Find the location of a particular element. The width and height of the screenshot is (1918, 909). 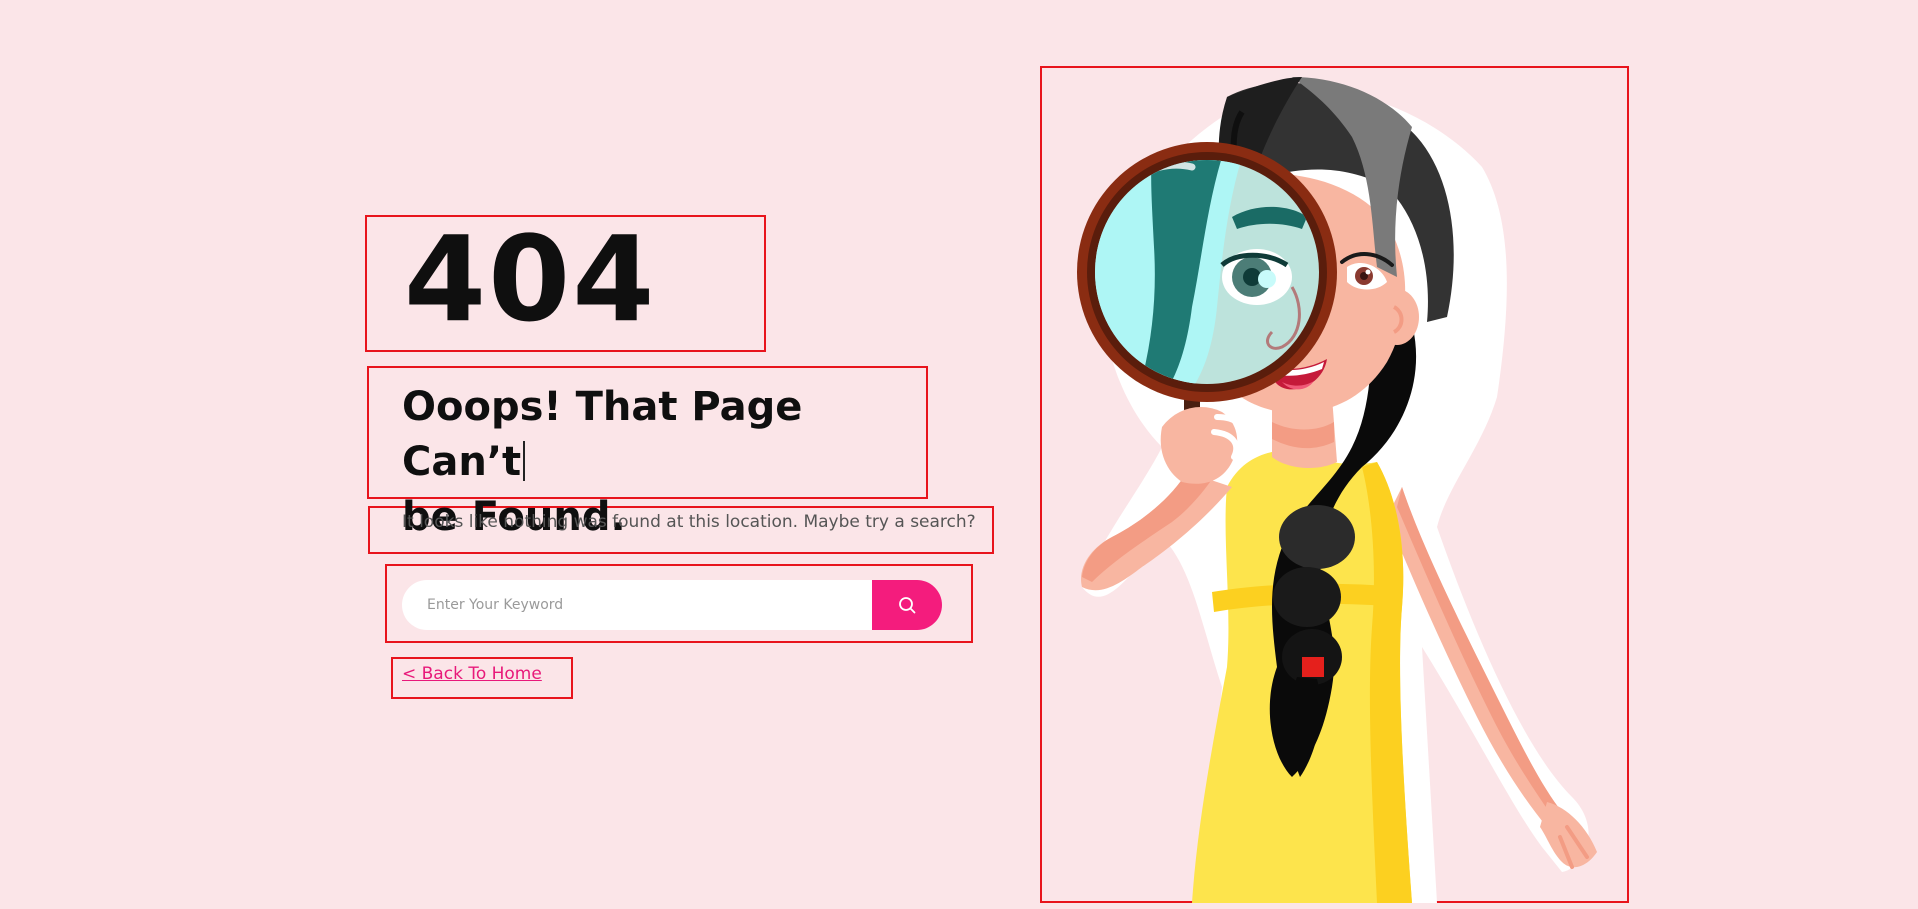

search-form is located at coordinates (672, 605).